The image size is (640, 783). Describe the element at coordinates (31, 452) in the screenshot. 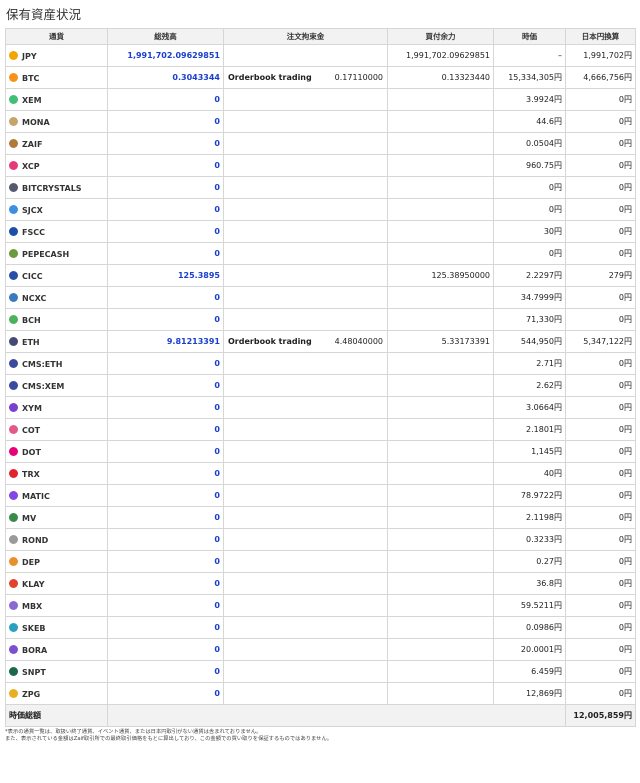

I see `currency-symbol: DOT` at that location.